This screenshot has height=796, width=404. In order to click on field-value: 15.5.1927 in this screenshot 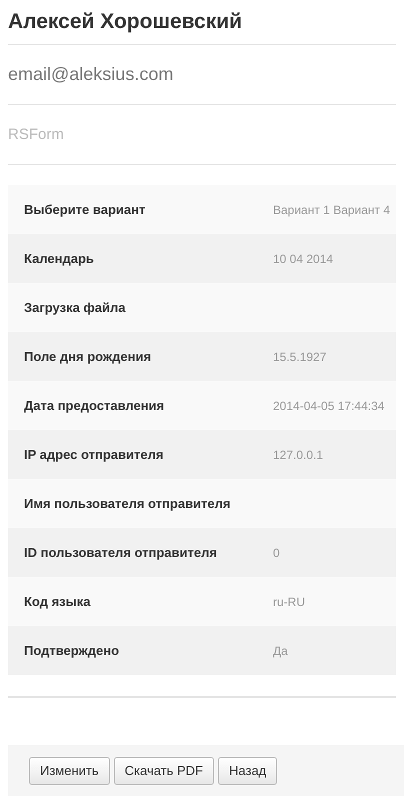, I will do `click(299, 357)`.